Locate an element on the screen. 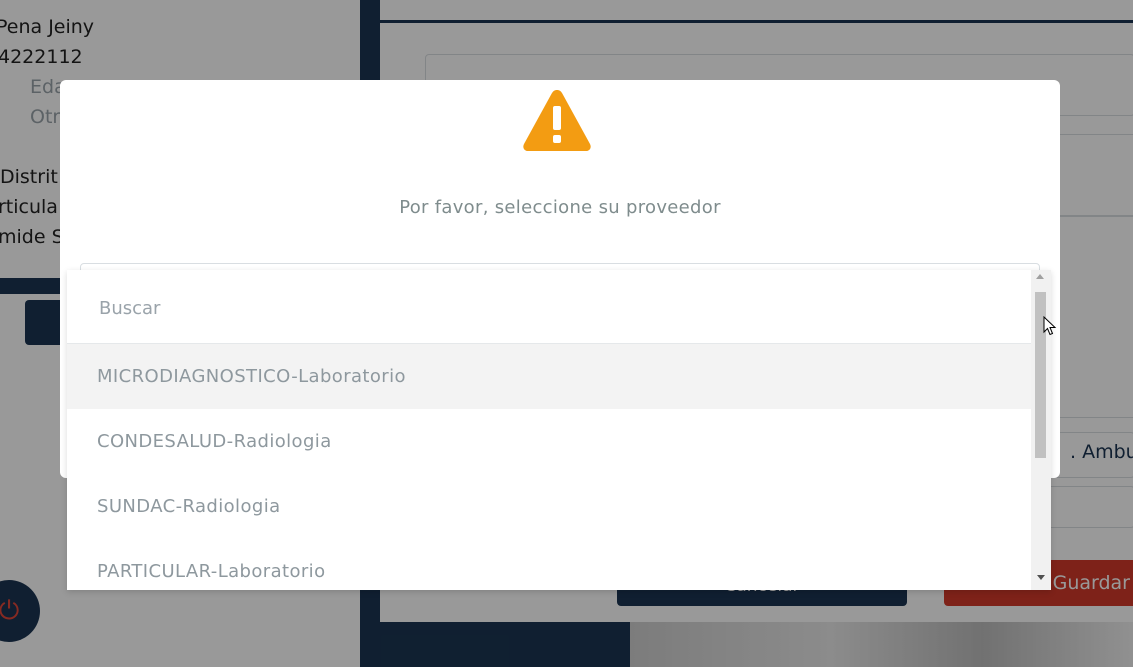 Image resolution: width=1133 pixels, height=667 pixels. option-condesalud: CONDESALUD-Radiologia is located at coordinates (549, 441).